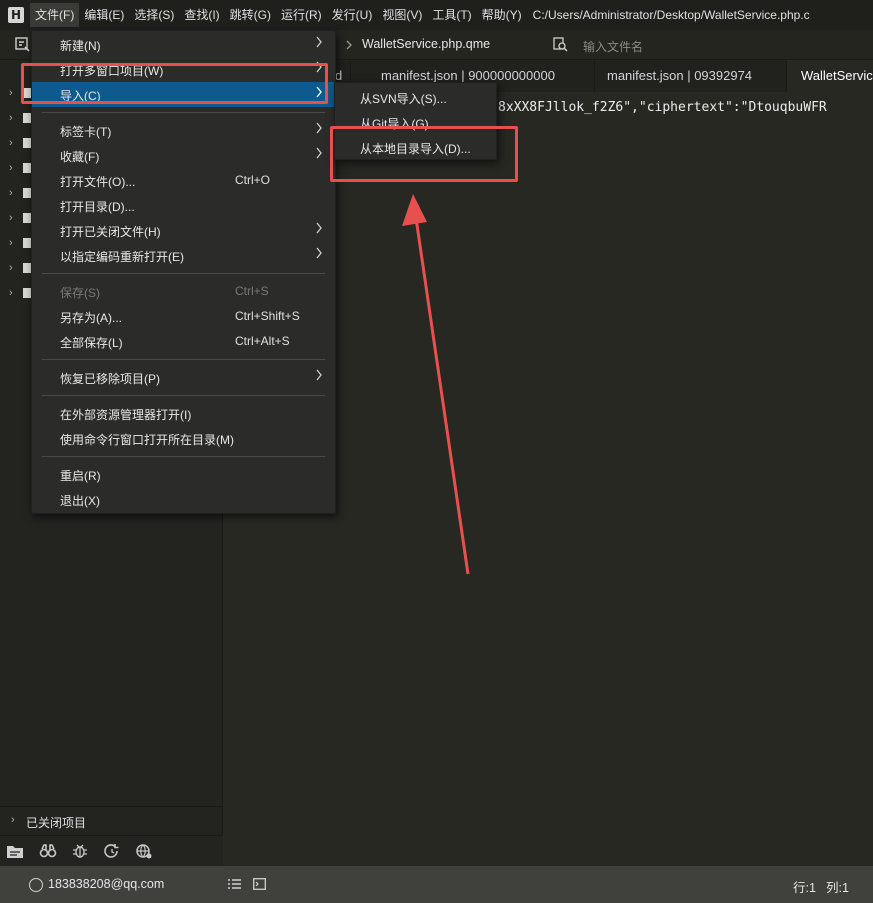  I want to click on menu-find: 查找(I), so click(201, 15).